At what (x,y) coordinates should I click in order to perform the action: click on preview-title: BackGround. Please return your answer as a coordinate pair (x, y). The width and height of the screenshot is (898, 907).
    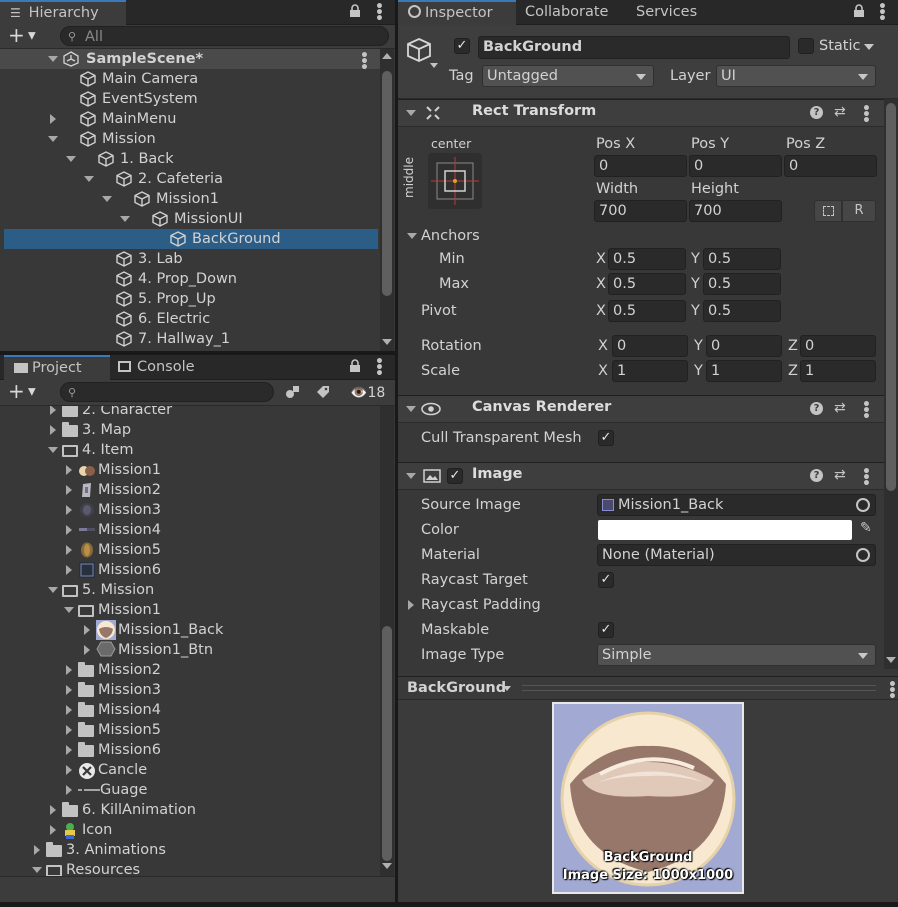
    Looking at the image, I should click on (456, 688).